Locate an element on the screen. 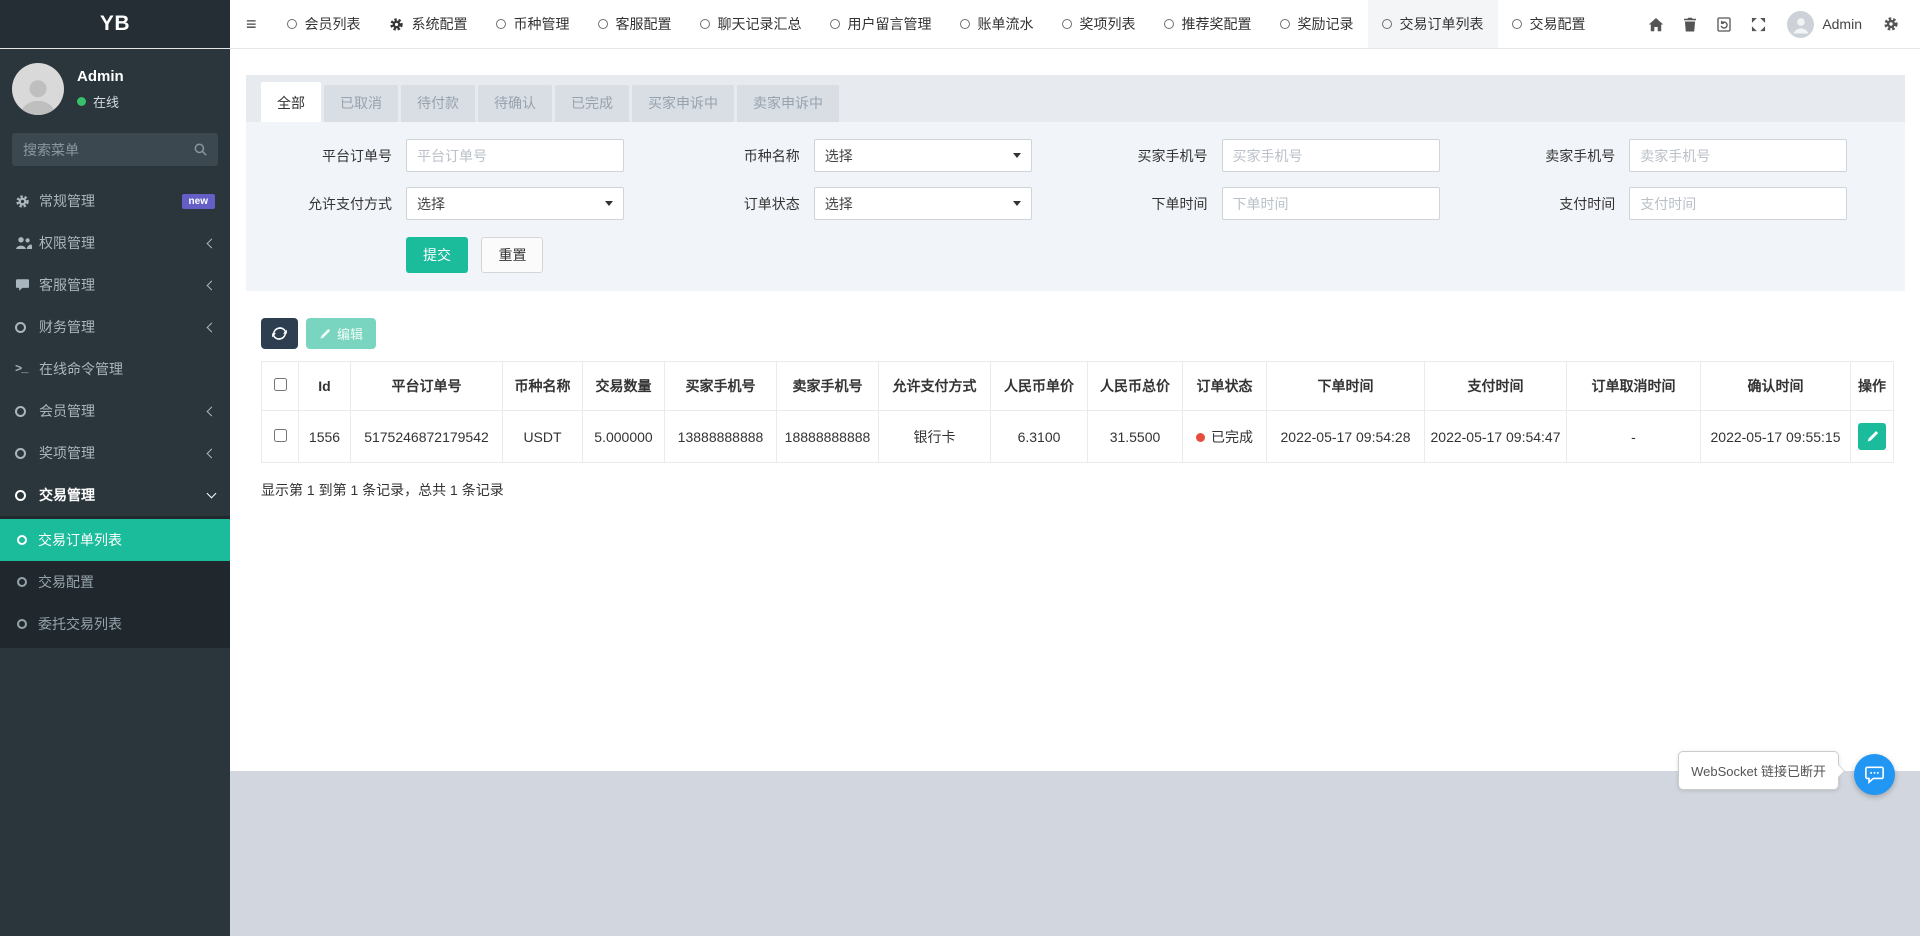  sidebar-item-4: 财务管理 is located at coordinates (115, 327).